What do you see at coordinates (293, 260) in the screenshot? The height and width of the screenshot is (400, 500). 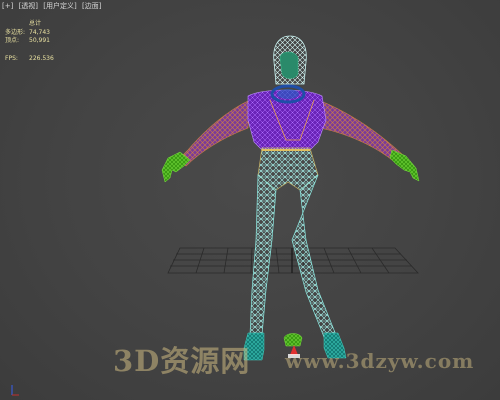 I see `ground-grid` at bounding box center [293, 260].